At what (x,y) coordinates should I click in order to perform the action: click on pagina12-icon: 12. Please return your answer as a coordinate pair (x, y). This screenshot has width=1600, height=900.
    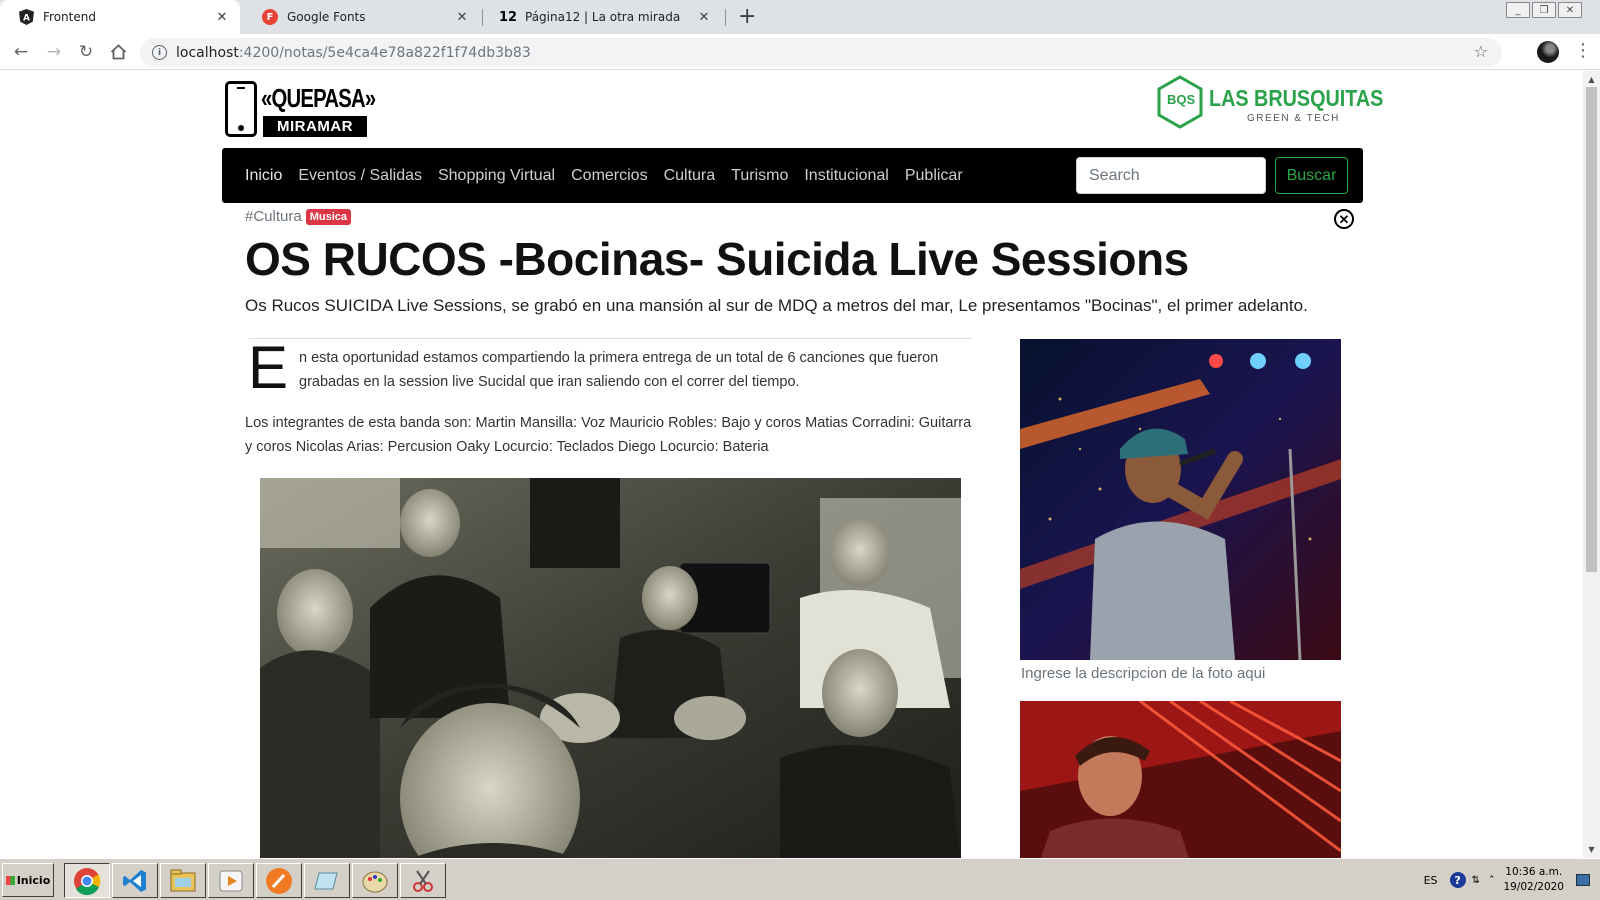
    Looking at the image, I should click on (508, 17).